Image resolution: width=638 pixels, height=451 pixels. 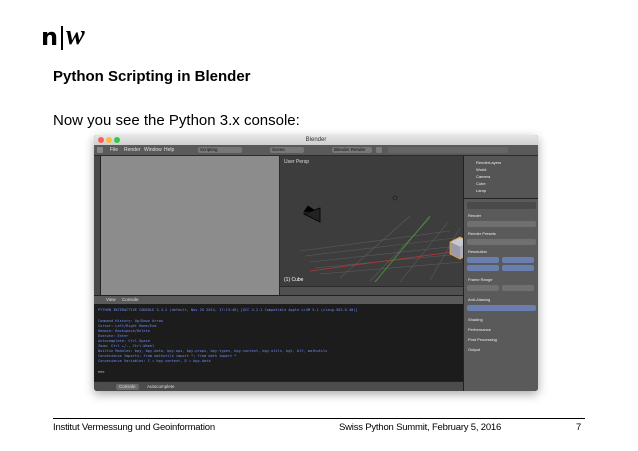 What do you see at coordinates (501, 205) in the screenshot?
I see `properties-tabs` at bounding box center [501, 205].